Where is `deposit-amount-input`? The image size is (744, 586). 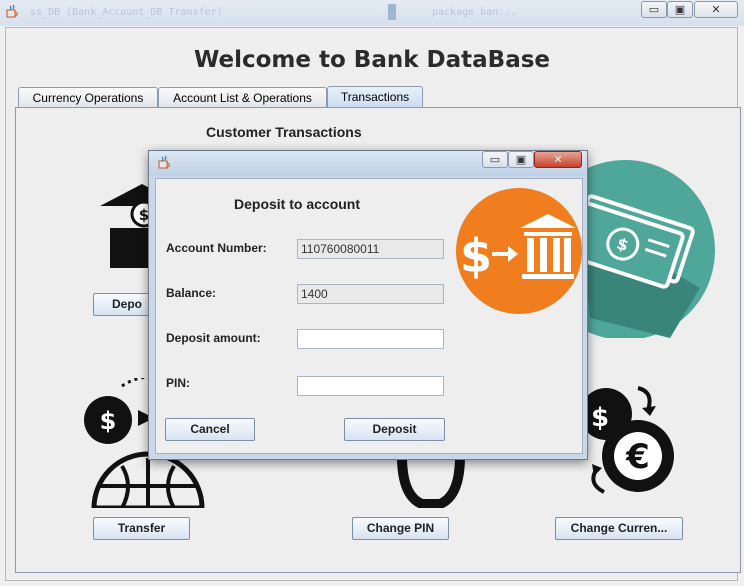
deposit-amount-input is located at coordinates (370, 339).